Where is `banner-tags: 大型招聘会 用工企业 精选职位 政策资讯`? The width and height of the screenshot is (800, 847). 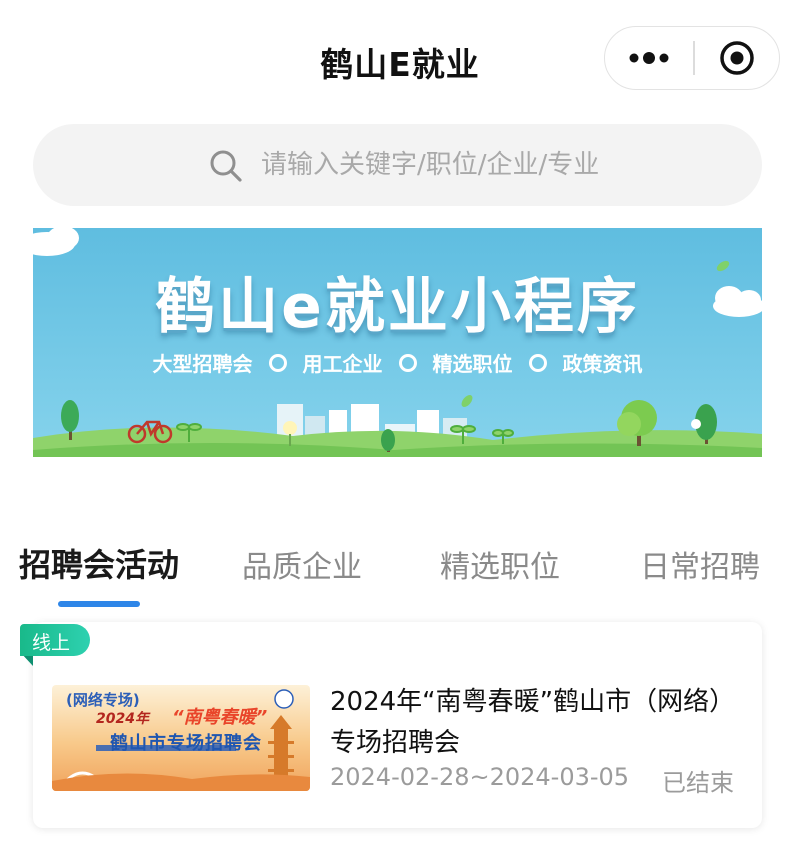 banner-tags: 大型招聘会 用工企业 精选职位 政策资讯 is located at coordinates (397, 362).